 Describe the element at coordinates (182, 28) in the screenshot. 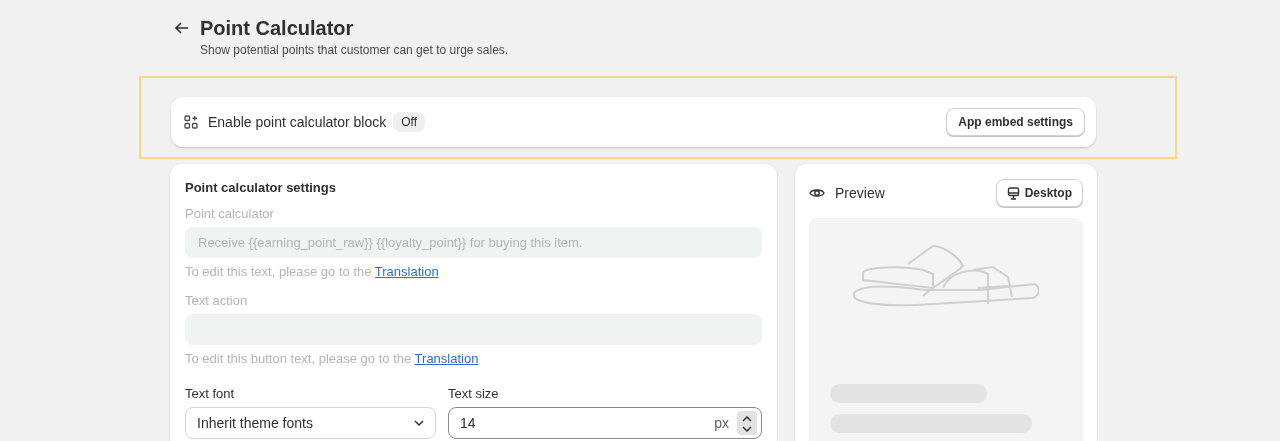

I see `back-arrow-icon` at that location.